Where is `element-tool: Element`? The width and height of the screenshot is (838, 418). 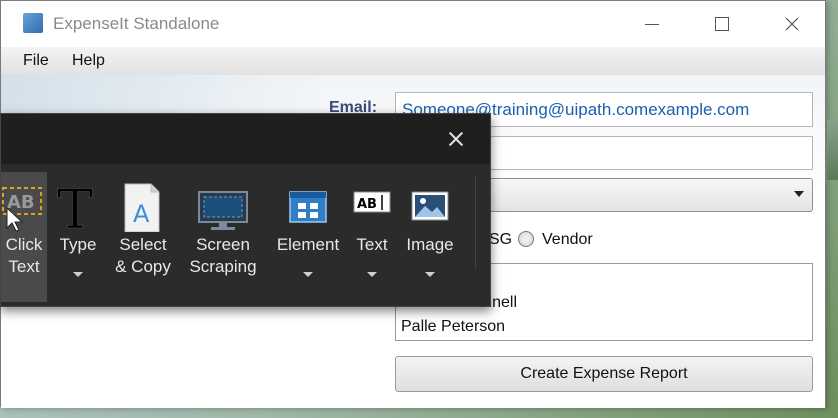
element-tool: Element is located at coordinates (308, 237).